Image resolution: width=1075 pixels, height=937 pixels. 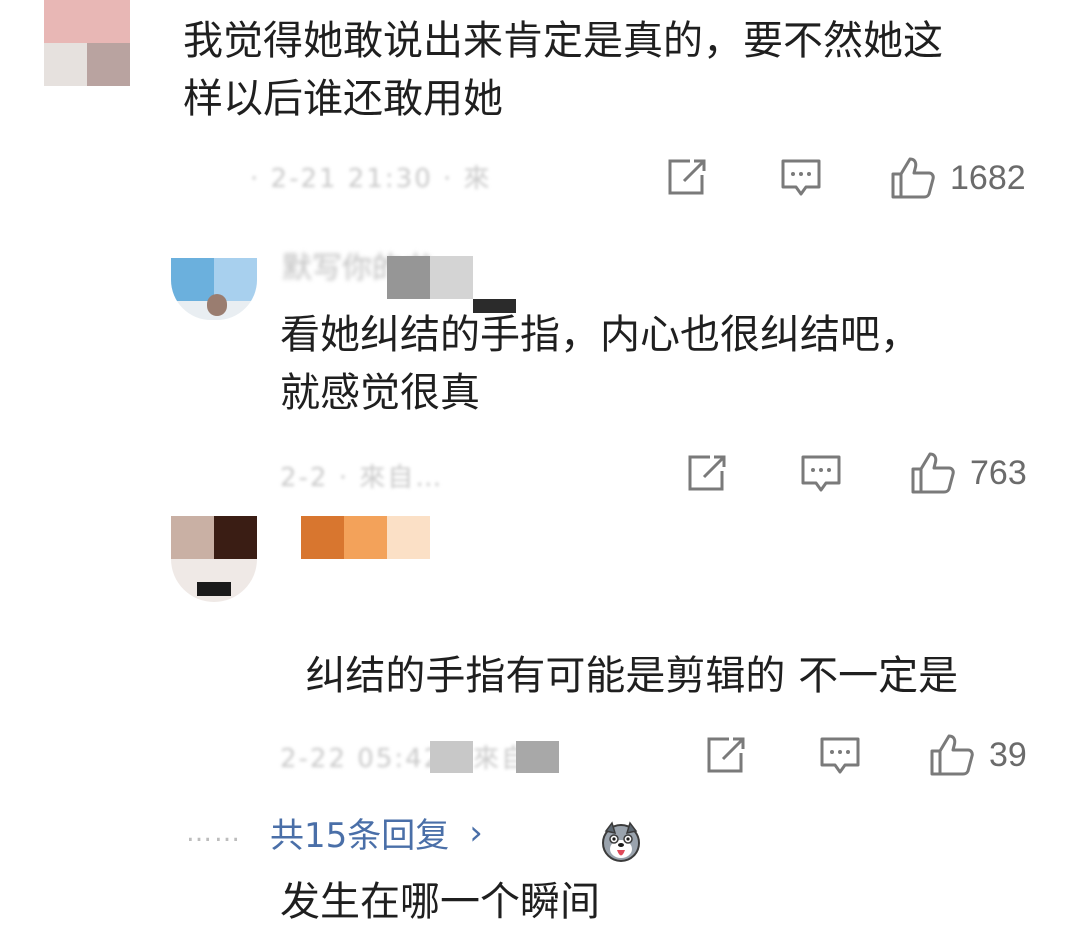 What do you see at coordinates (1008, 754) in the screenshot?
I see `like-count: 39` at bounding box center [1008, 754].